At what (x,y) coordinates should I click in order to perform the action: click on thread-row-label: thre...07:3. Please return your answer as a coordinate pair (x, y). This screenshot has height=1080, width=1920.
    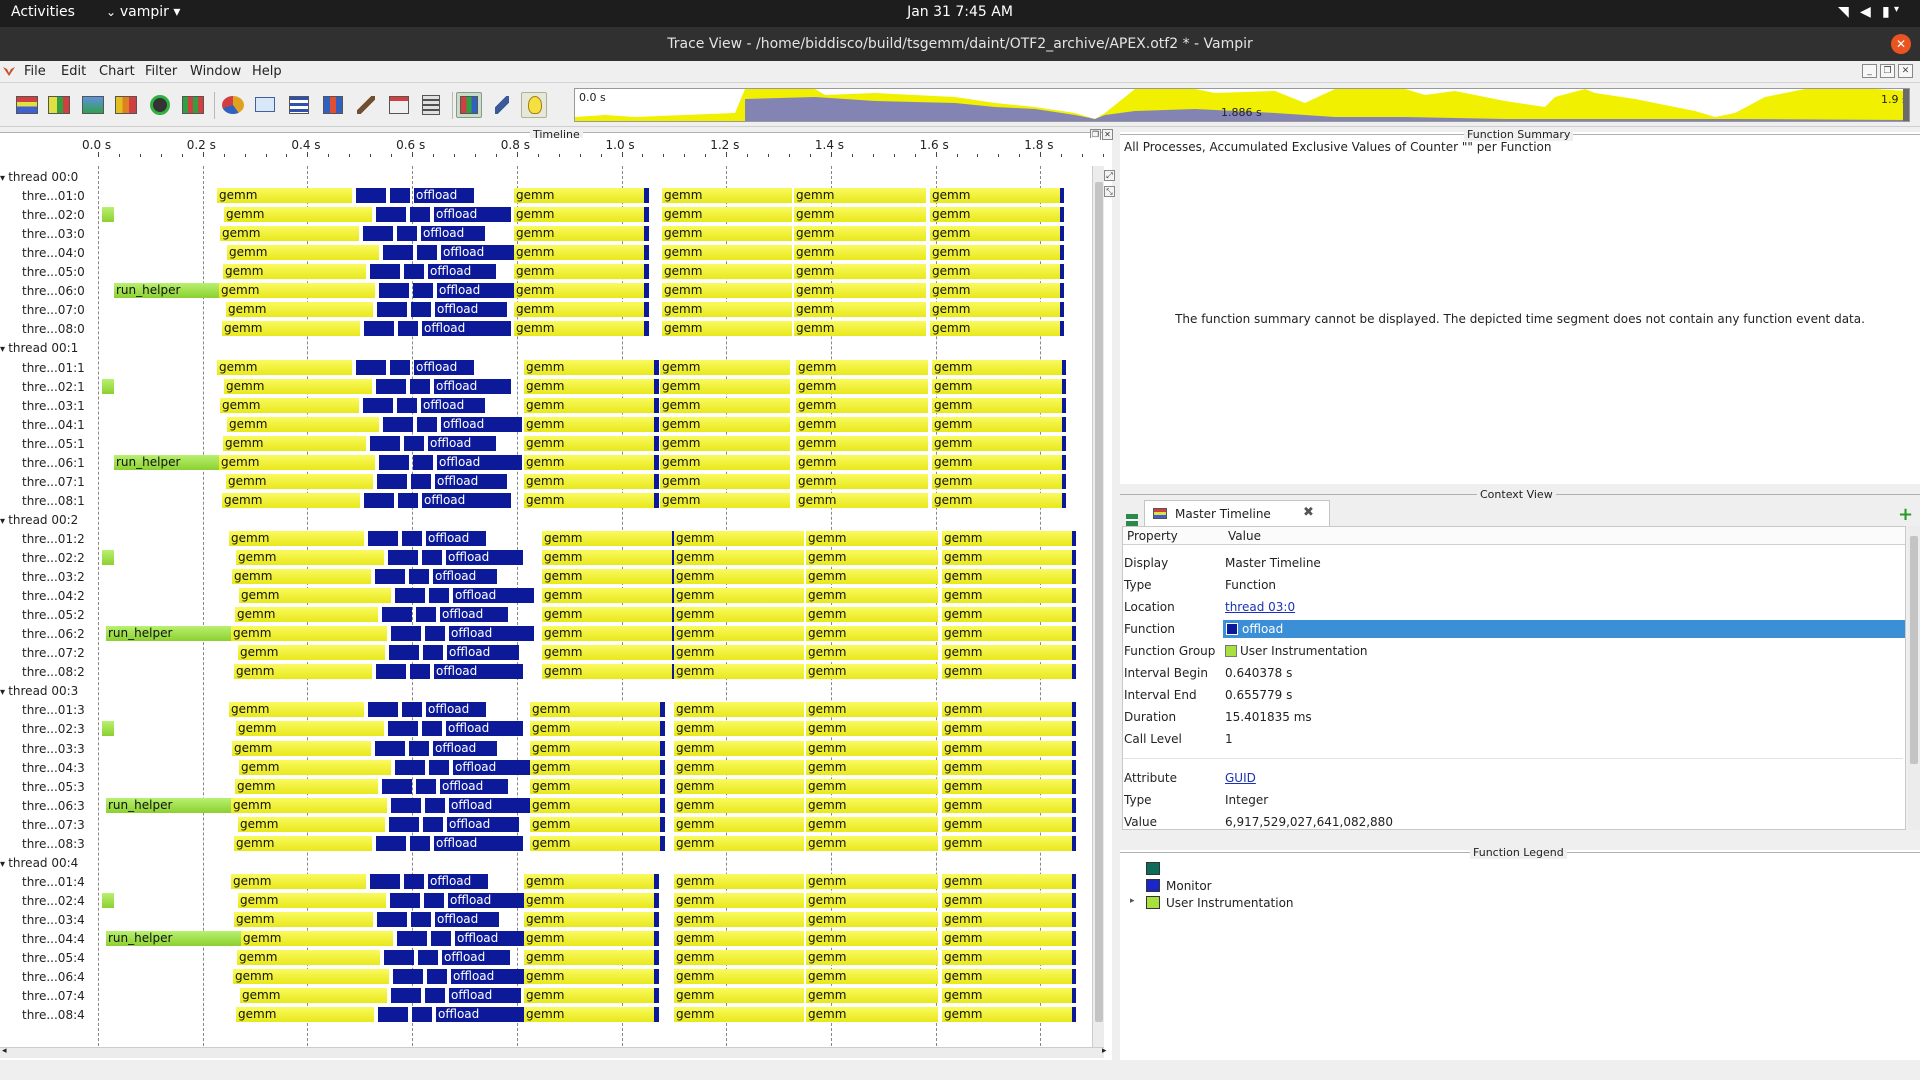
    Looking at the image, I should click on (72, 825).